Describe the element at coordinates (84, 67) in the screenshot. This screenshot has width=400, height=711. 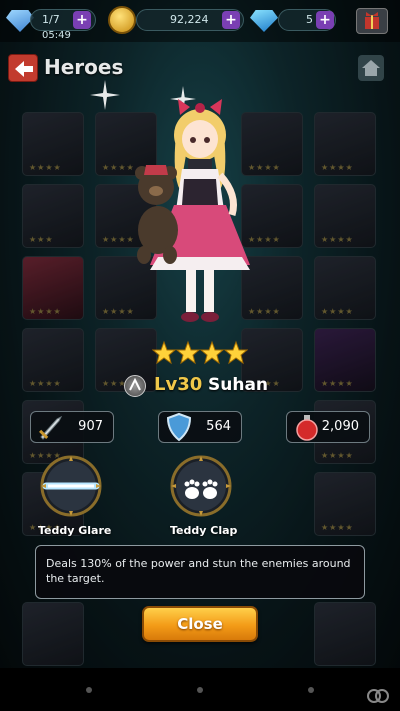
I see `page-title: Heroes` at that location.